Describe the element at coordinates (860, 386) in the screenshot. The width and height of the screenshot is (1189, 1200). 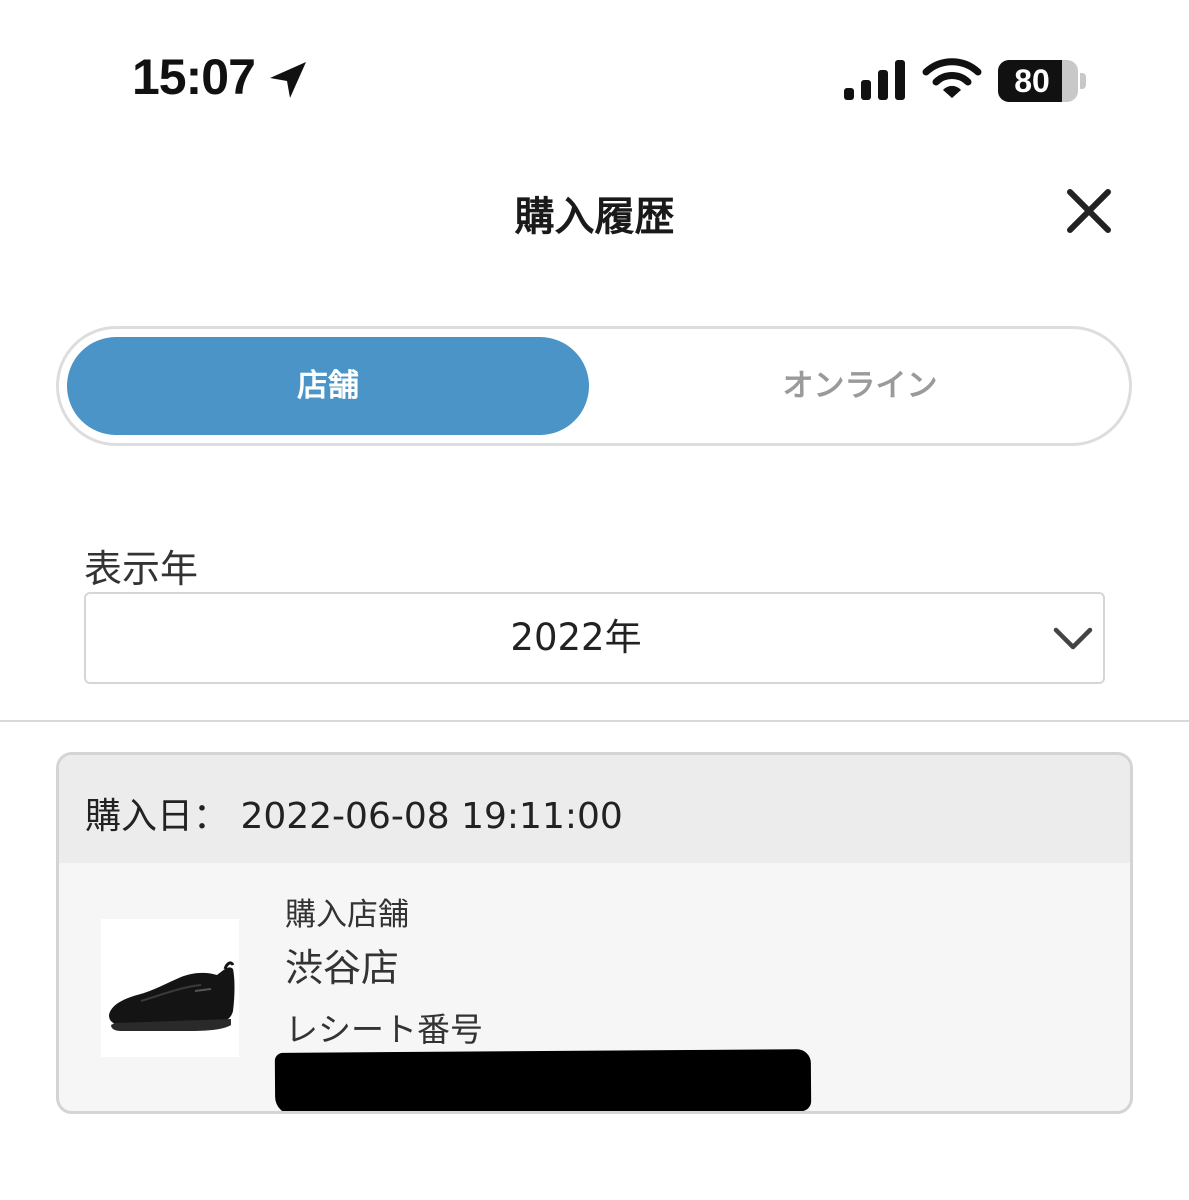
I see `tab-online: オンライン` at that location.